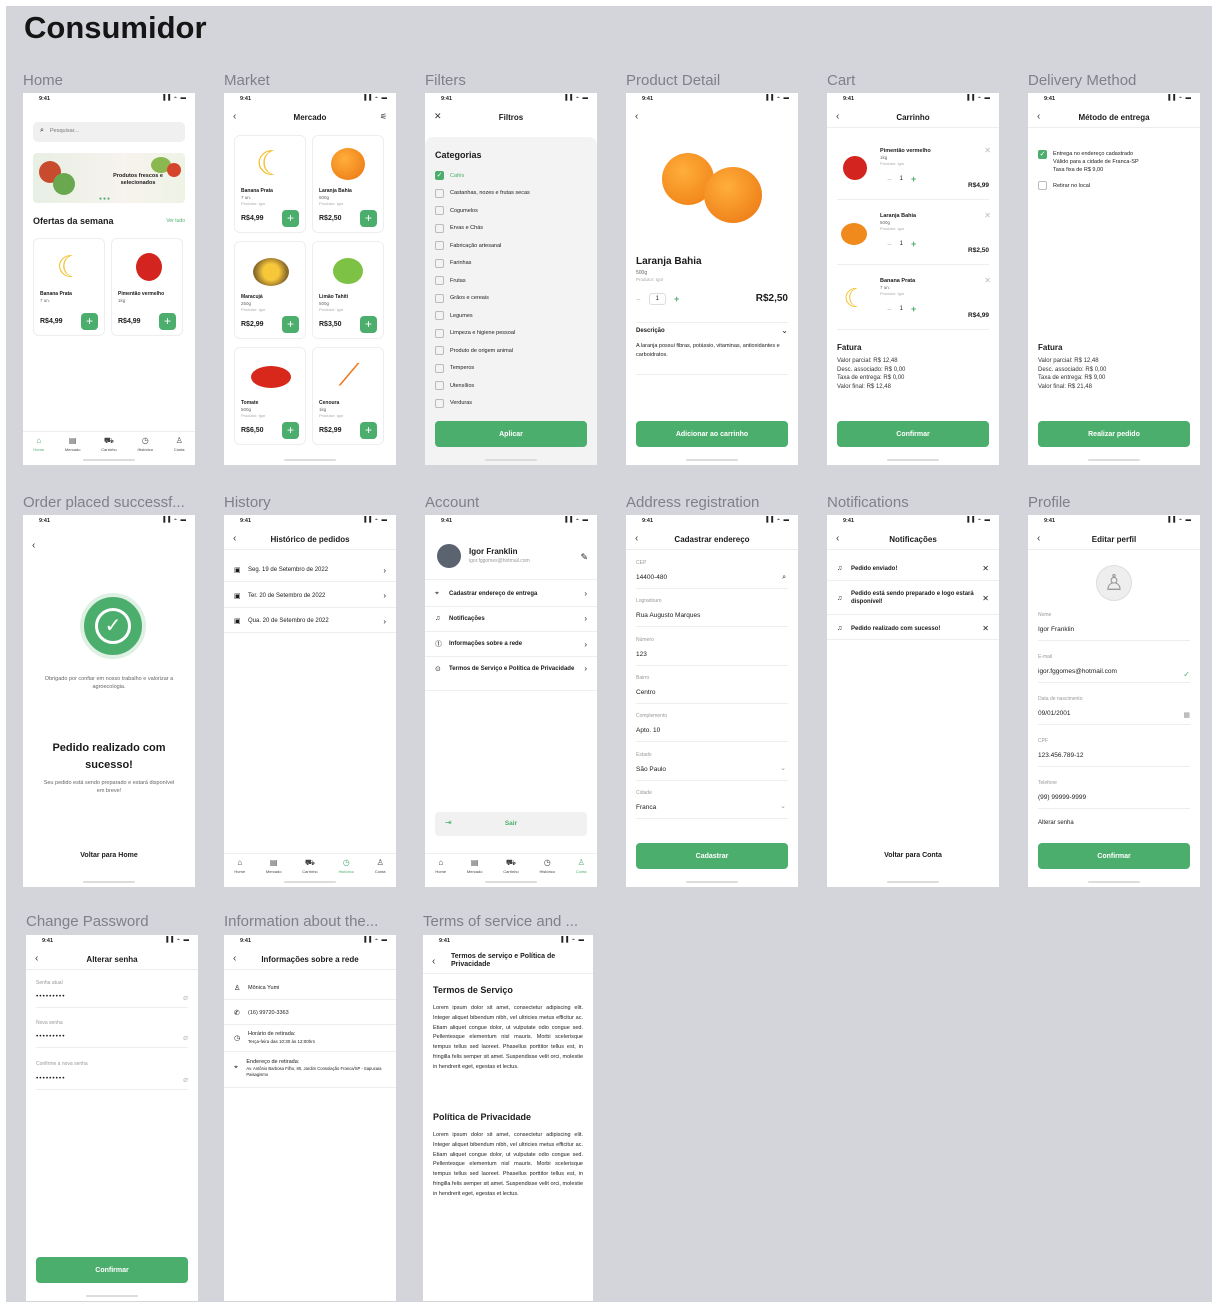 The image size is (1216, 1304). Describe the element at coordinates (50, 1078) in the screenshot. I see `confirm-password-field: •••••••••` at that location.